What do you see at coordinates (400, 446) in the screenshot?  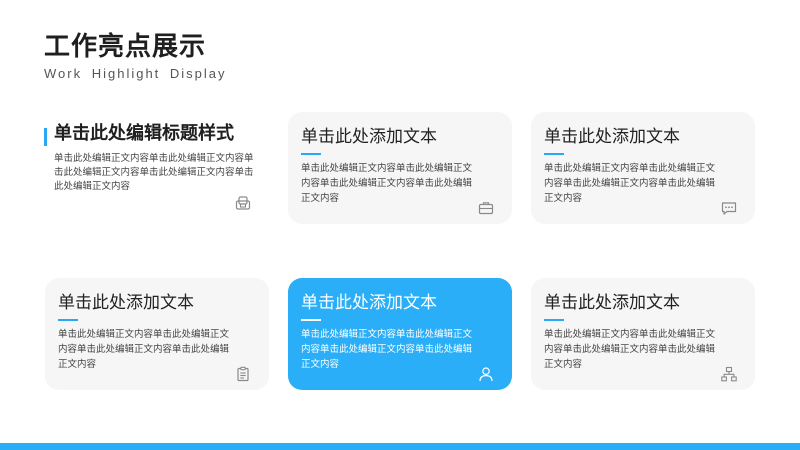 I see `bottom-accent-bar` at bounding box center [400, 446].